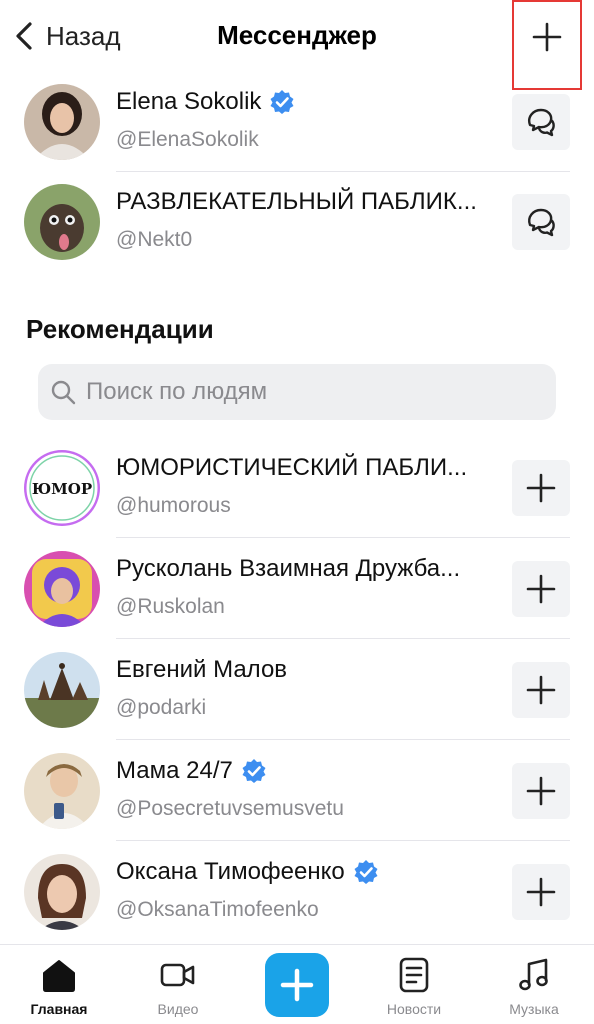 Image resolution: width=594 pixels, height=1024 pixels. I want to click on search-placeholder: Поиск по людям, so click(177, 391).